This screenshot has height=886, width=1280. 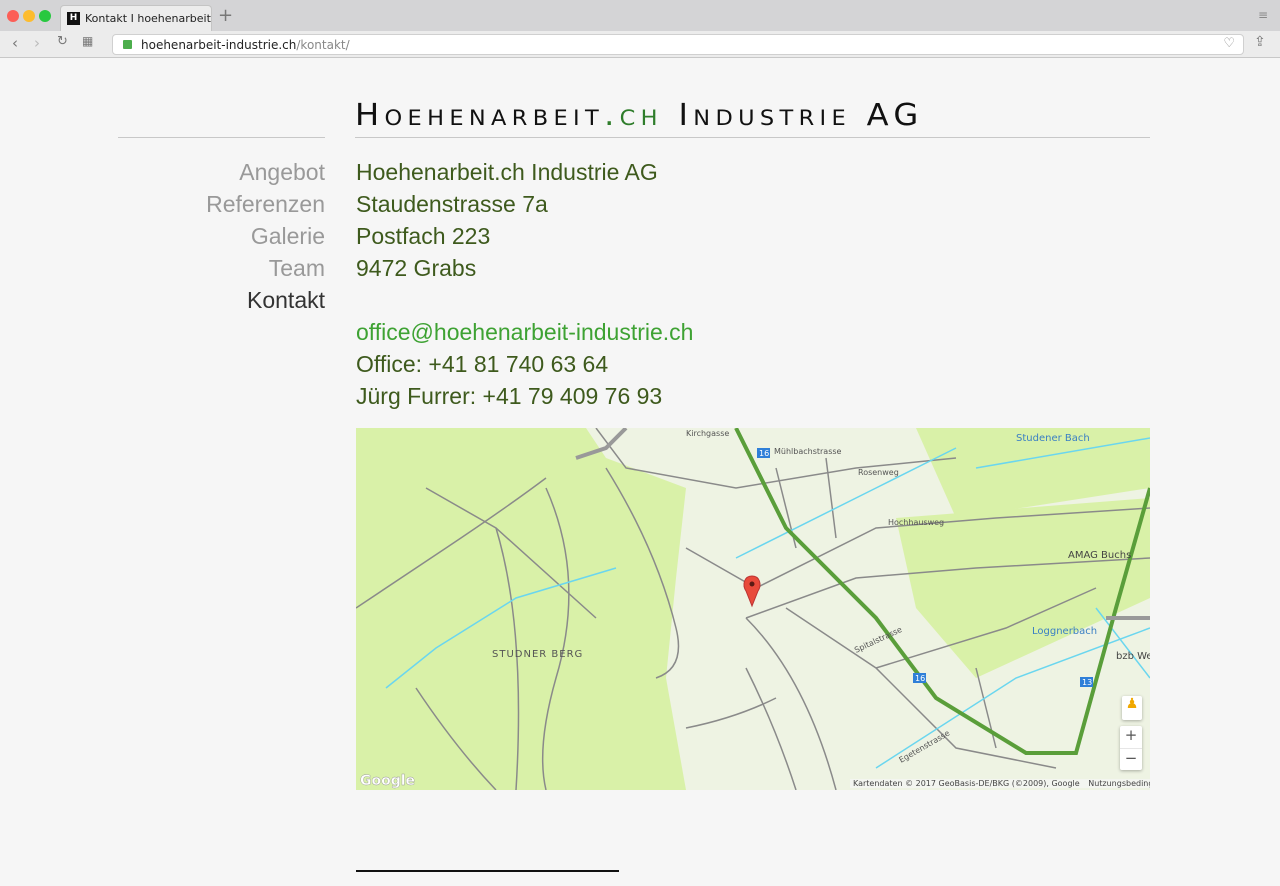 What do you see at coordinates (219, 45) in the screenshot?
I see `url-domain: hoehenarbeit-industrie.ch` at bounding box center [219, 45].